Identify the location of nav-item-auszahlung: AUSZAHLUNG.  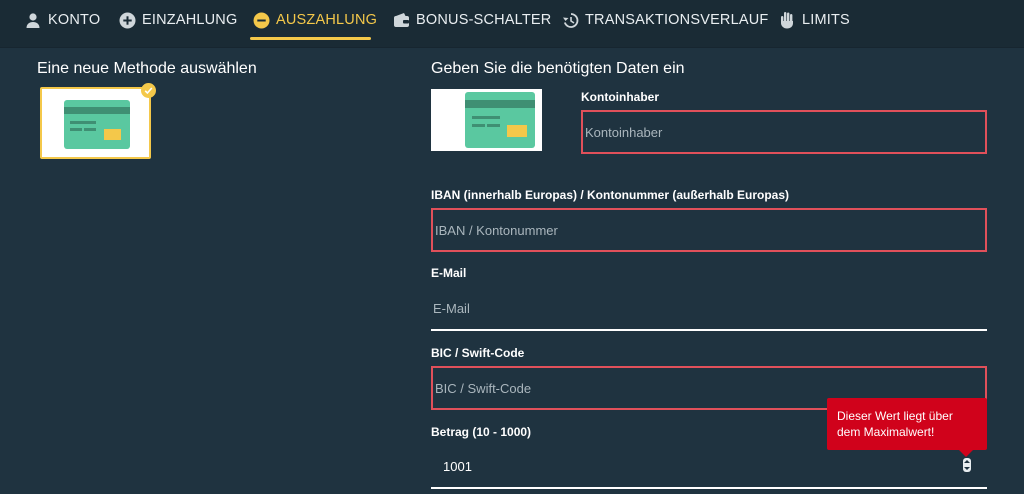
(314, 20).